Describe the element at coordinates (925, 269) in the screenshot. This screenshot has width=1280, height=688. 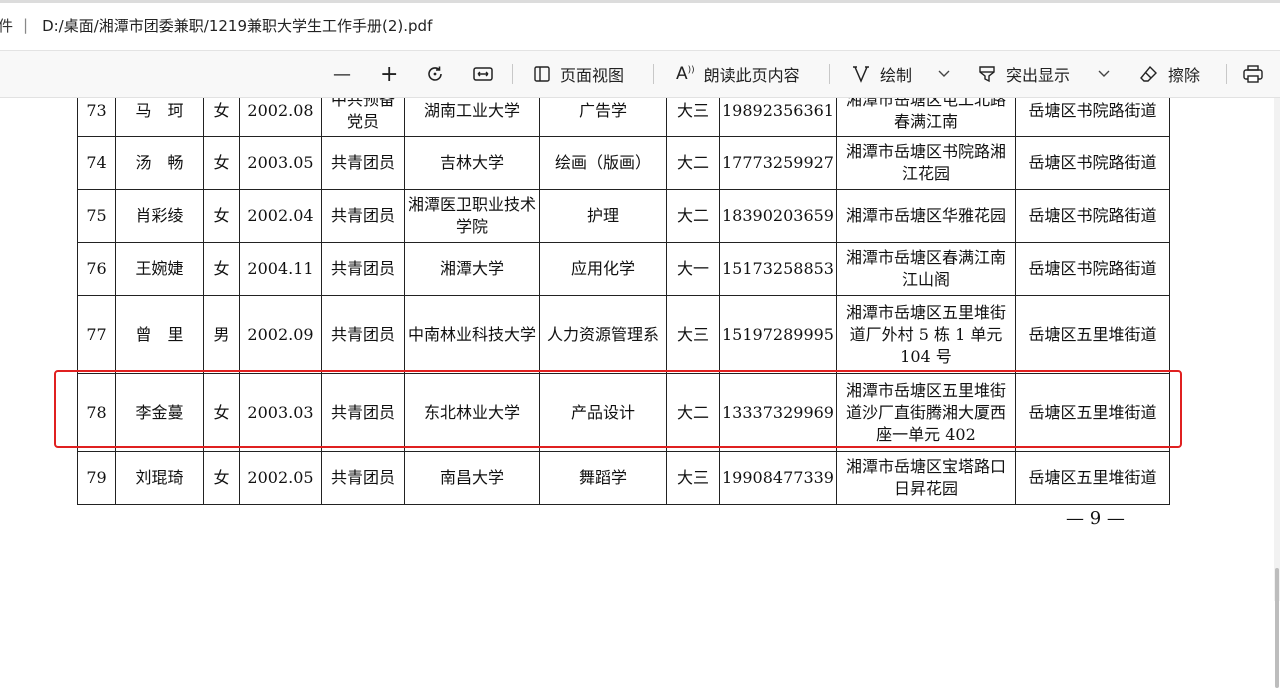
I see `cell-address: 湘潭市岳塘区春满江南江山阁` at that location.